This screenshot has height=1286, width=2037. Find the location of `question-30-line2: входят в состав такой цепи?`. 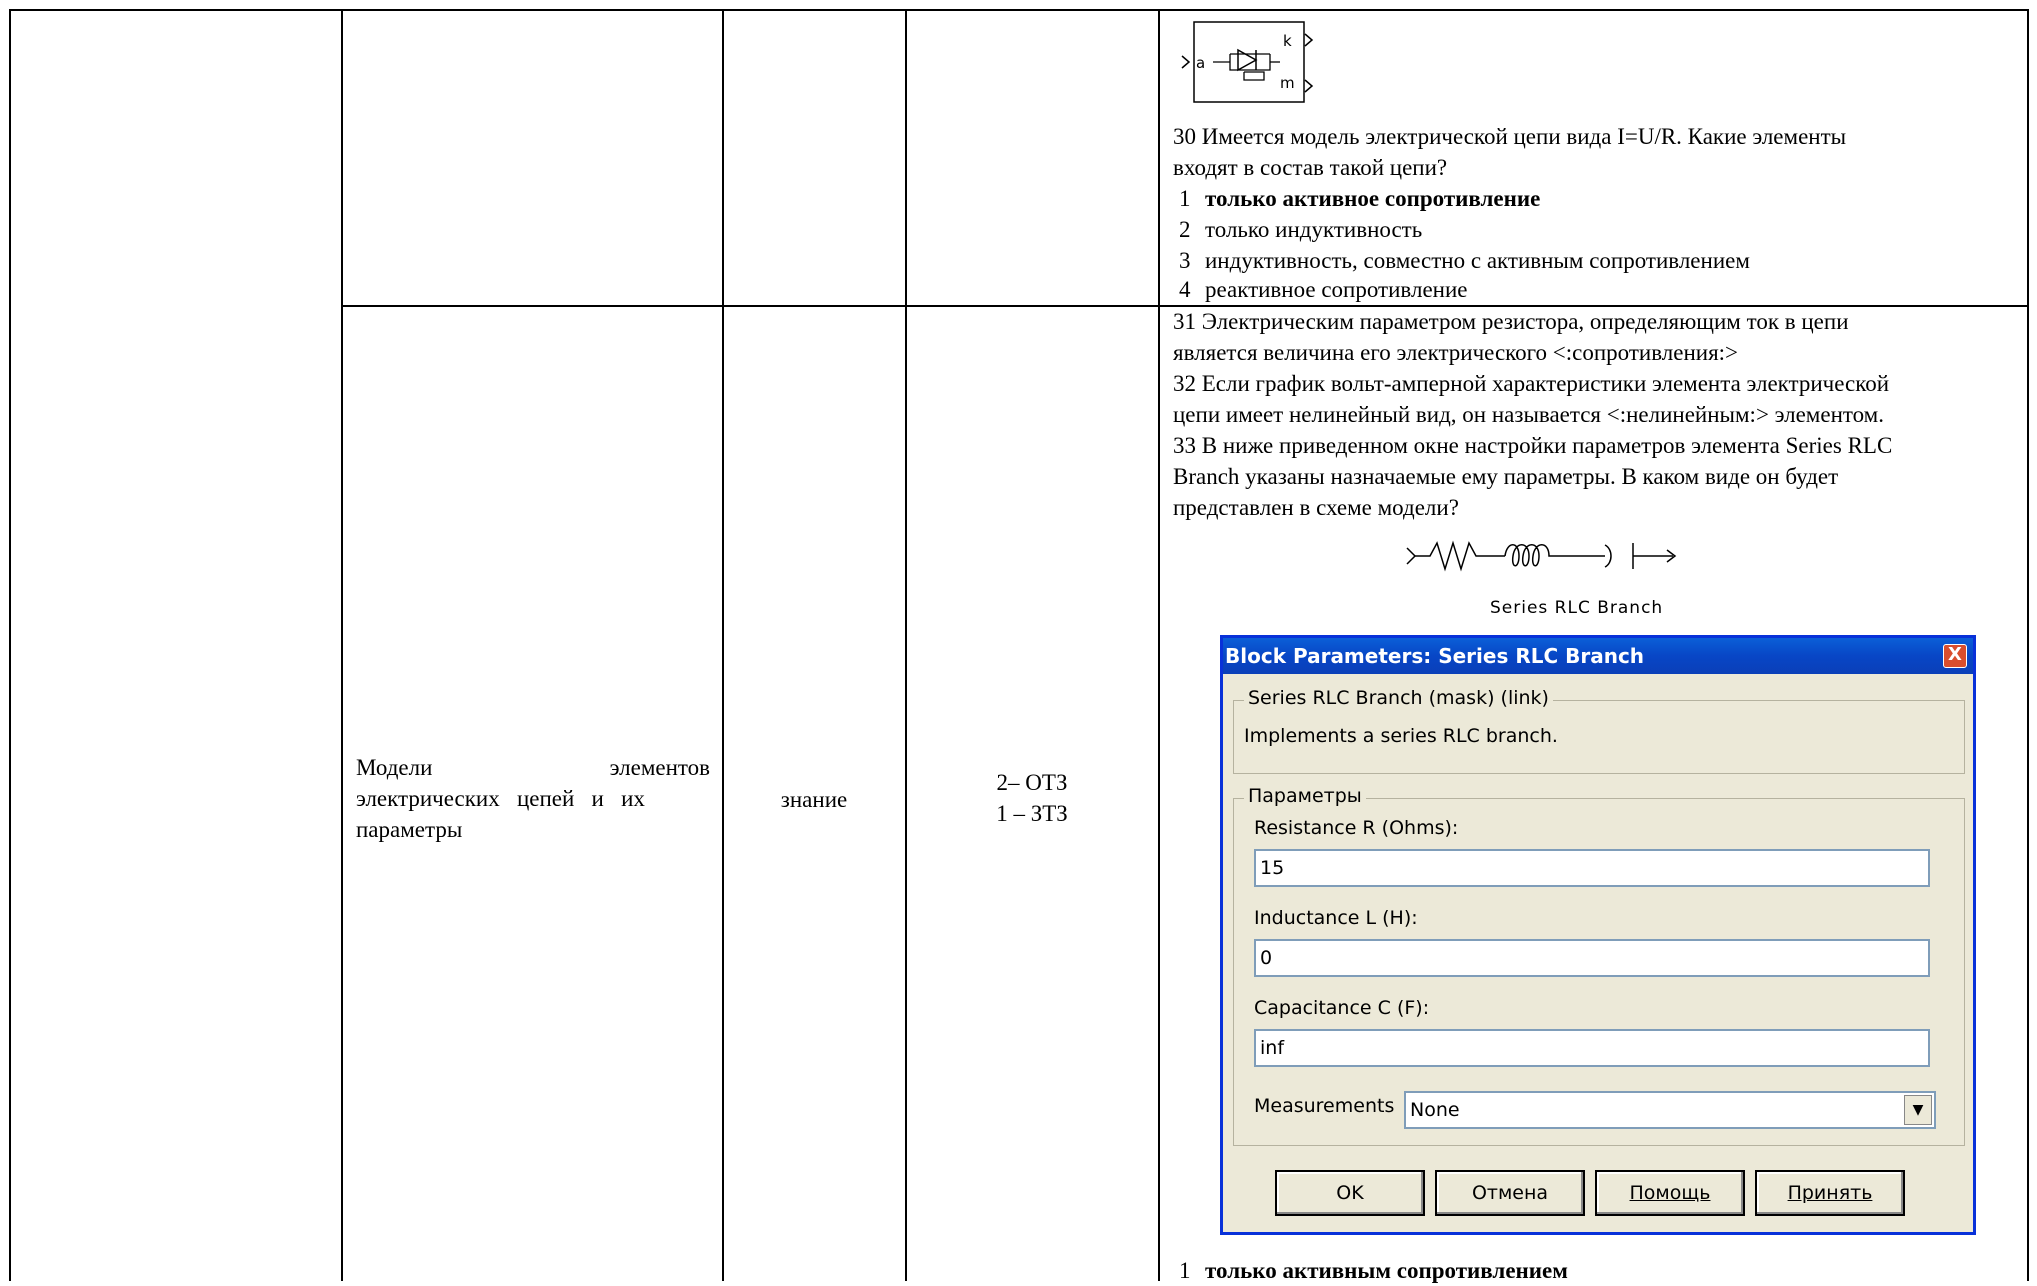

question-30-line2: входят в состав такой цепи? is located at coordinates (1310, 167).